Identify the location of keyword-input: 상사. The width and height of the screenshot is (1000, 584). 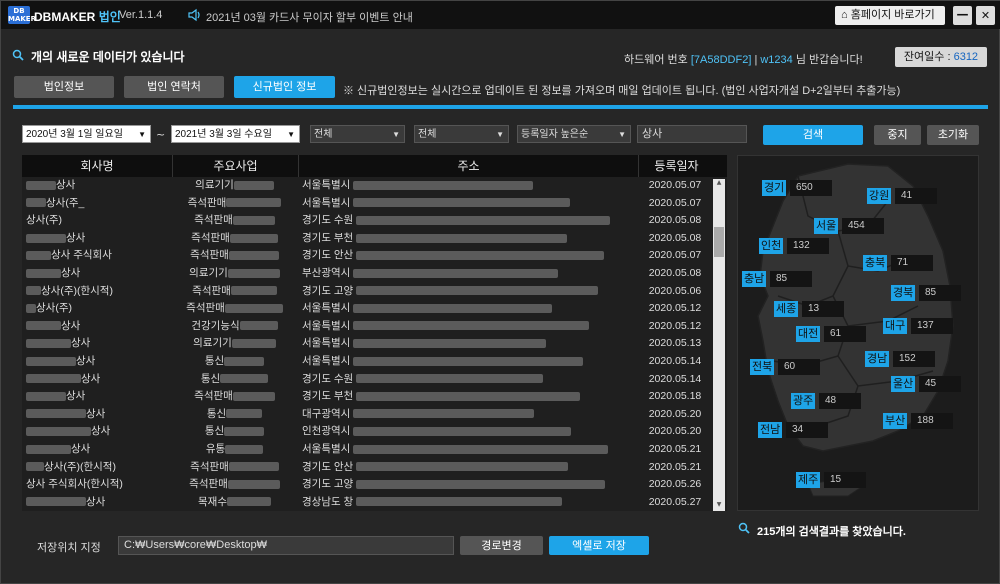
(692, 134).